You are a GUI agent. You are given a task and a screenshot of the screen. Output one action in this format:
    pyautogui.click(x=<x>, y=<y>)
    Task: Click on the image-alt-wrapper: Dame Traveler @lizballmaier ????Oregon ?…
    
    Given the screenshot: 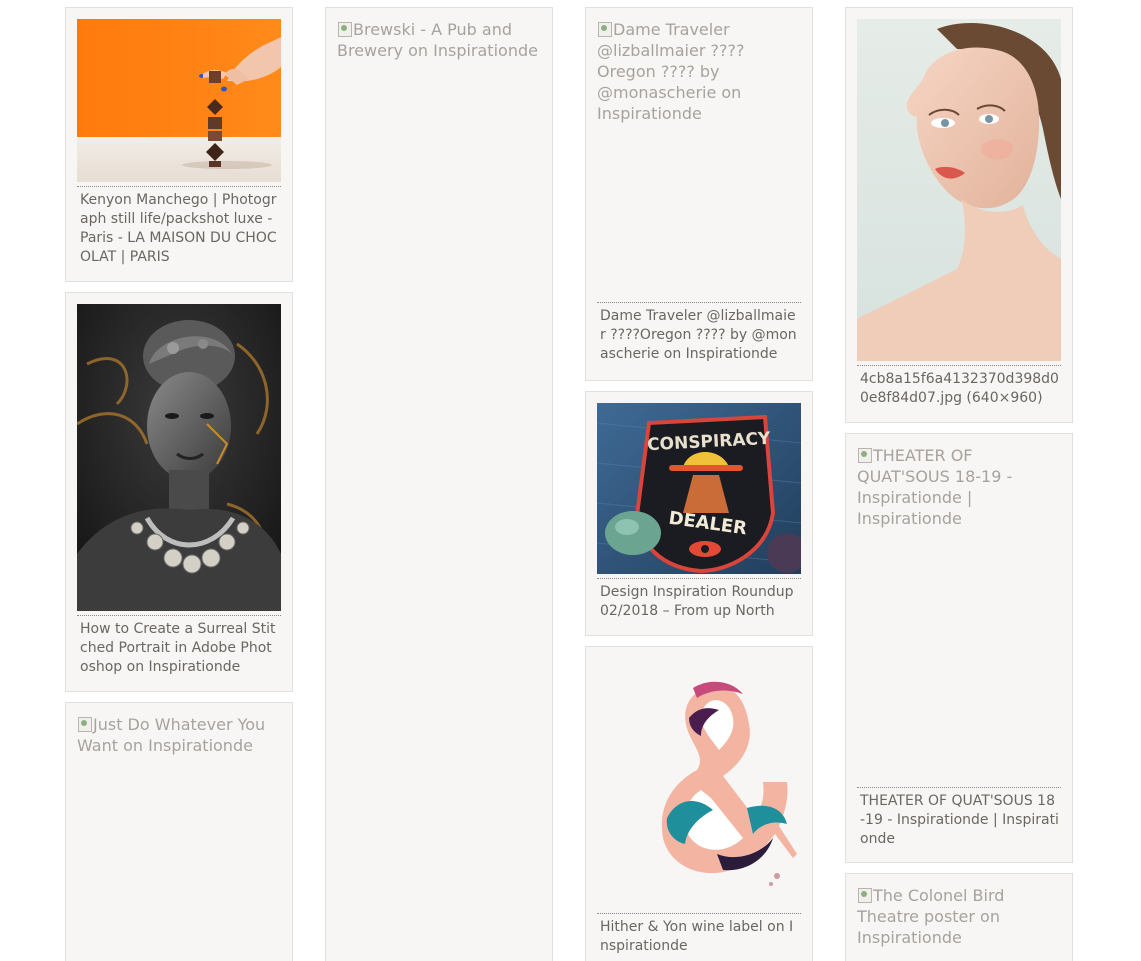 What is the action you would take?
    pyautogui.click(x=699, y=71)
    